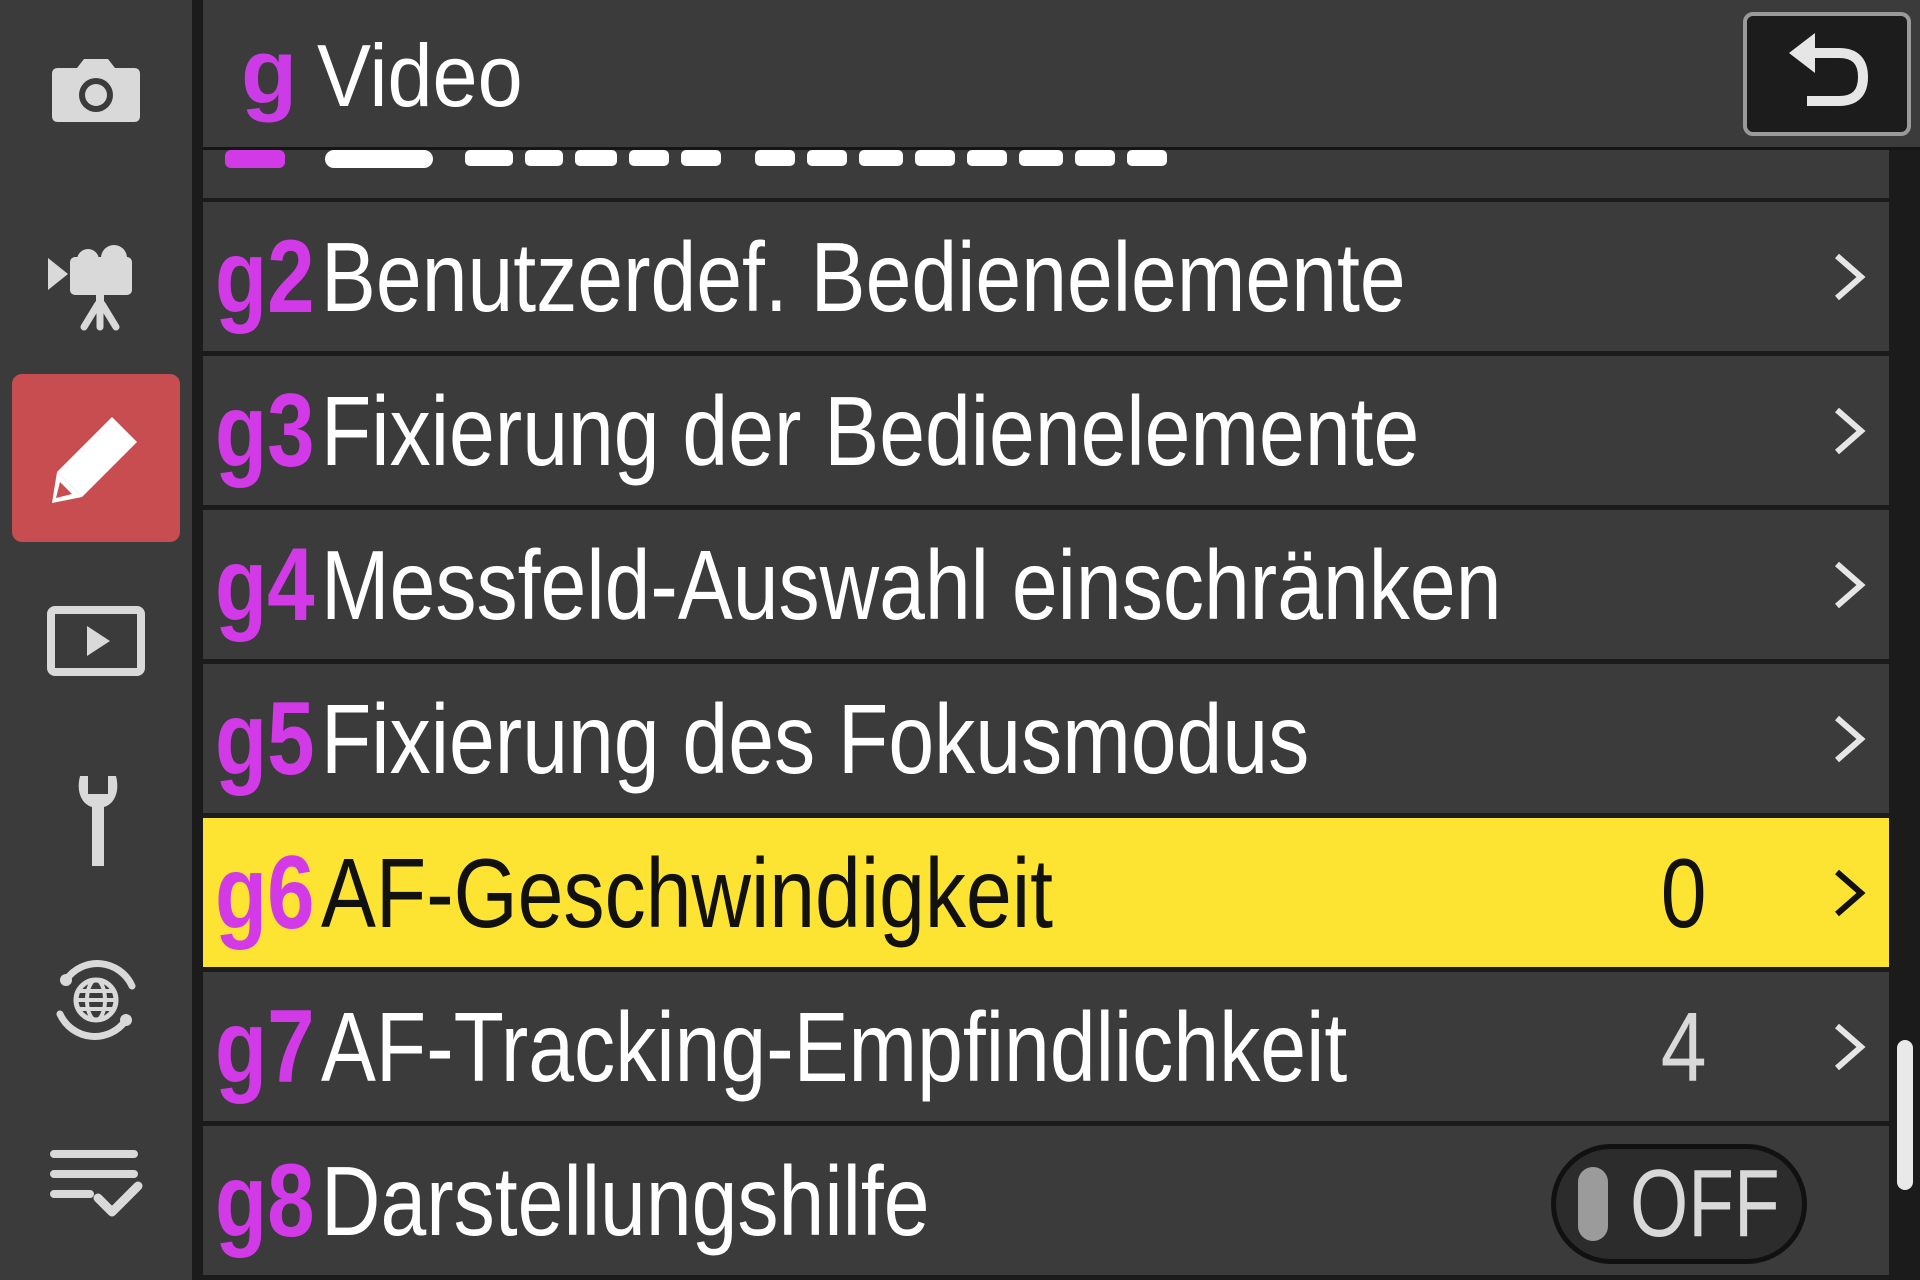  What do you see at coordinates (1046, 174) in the screenshot?
I see `list-item-partial` at bounding box center [1046, 174].